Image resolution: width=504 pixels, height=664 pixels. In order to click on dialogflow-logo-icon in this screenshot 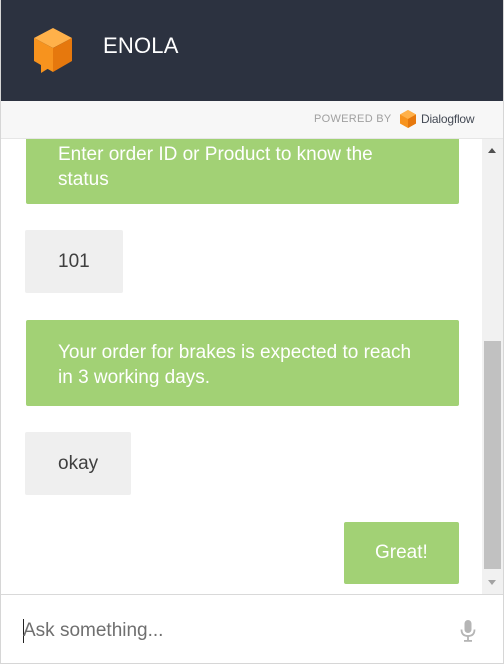, I will do `click(408, 119)`.